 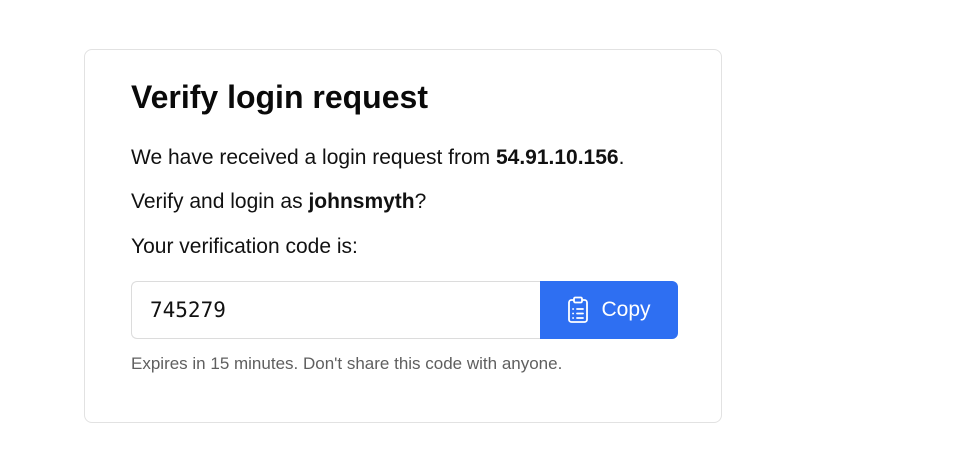 What do you see at coordinates (361, 201) in the screenshot?
I see `username: johnsmyth` at bounding box center [361, 201].